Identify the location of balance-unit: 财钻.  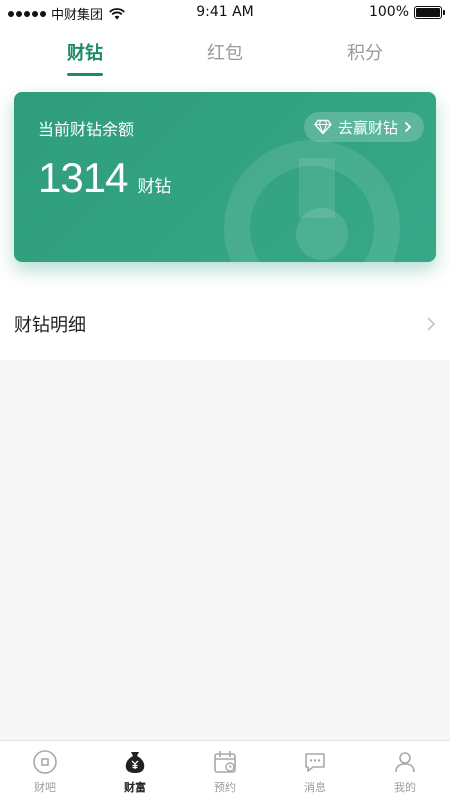
(154, 187).